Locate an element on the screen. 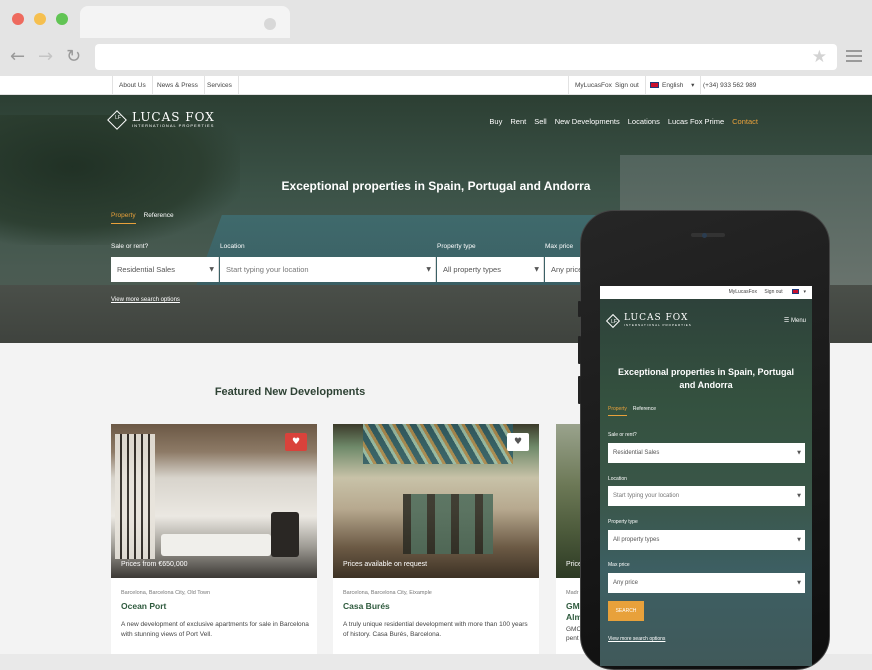 The image size is (872, 670). card-name: Ocean Port is located at coordinates (143, 606).